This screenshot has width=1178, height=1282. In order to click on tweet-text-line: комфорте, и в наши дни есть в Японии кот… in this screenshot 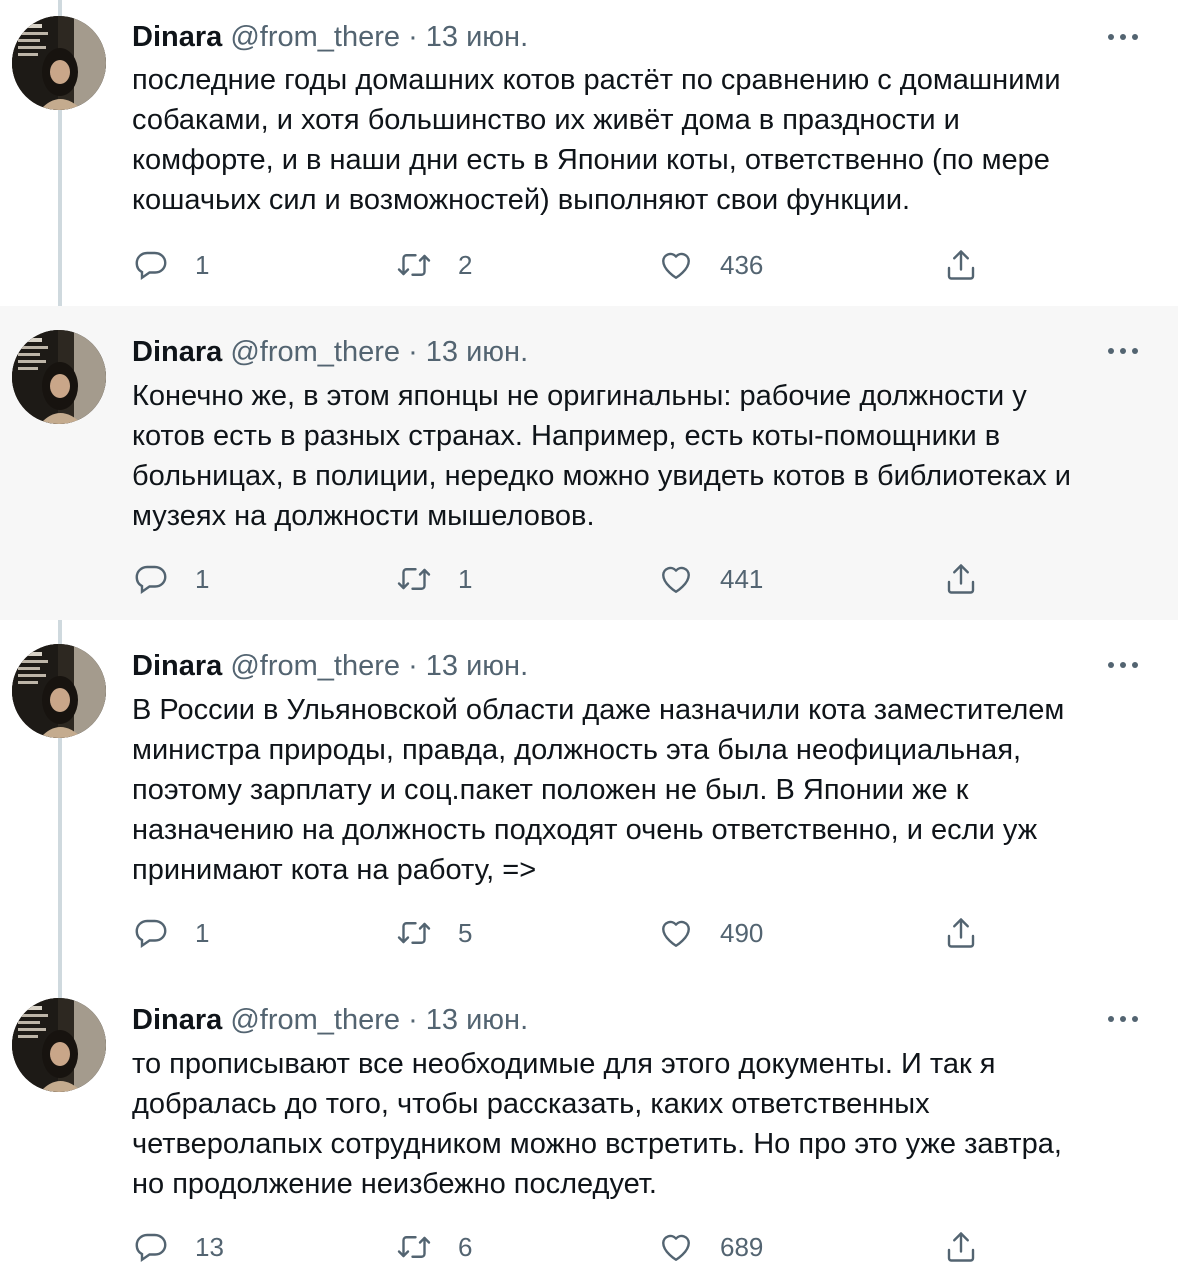, I will do `click(591, 160)`.